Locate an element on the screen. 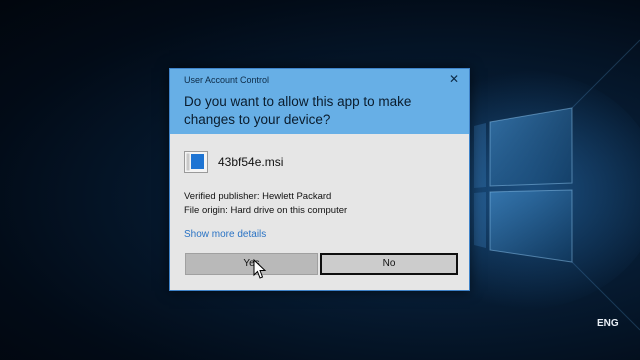  close-icon: ✕ is located at coordinates (454, 79).